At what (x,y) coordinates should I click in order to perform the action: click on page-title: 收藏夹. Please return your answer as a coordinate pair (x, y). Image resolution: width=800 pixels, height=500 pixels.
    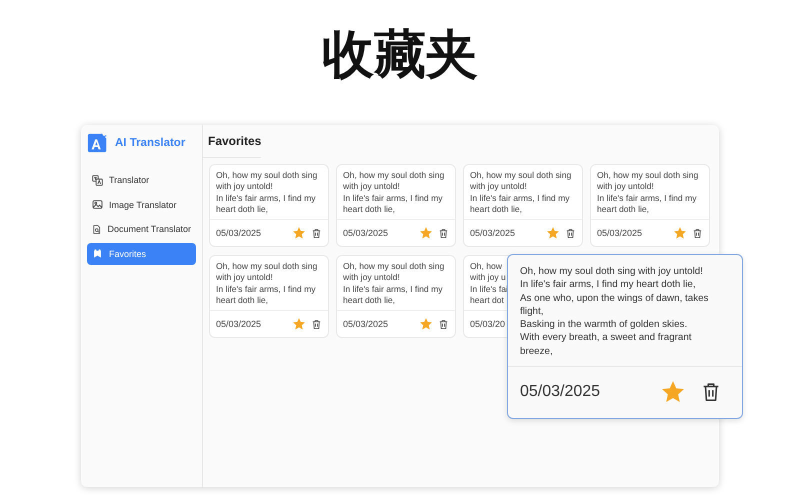
    Looking at the image, I should click on (400, 55).